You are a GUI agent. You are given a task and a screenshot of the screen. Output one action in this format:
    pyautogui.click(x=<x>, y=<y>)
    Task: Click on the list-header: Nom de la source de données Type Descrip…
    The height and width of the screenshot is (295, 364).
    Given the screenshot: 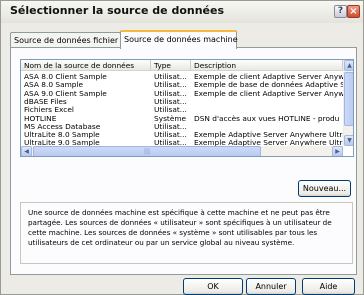 What is the action you would take?
    pyautogui.click(x=182, y=65)
    